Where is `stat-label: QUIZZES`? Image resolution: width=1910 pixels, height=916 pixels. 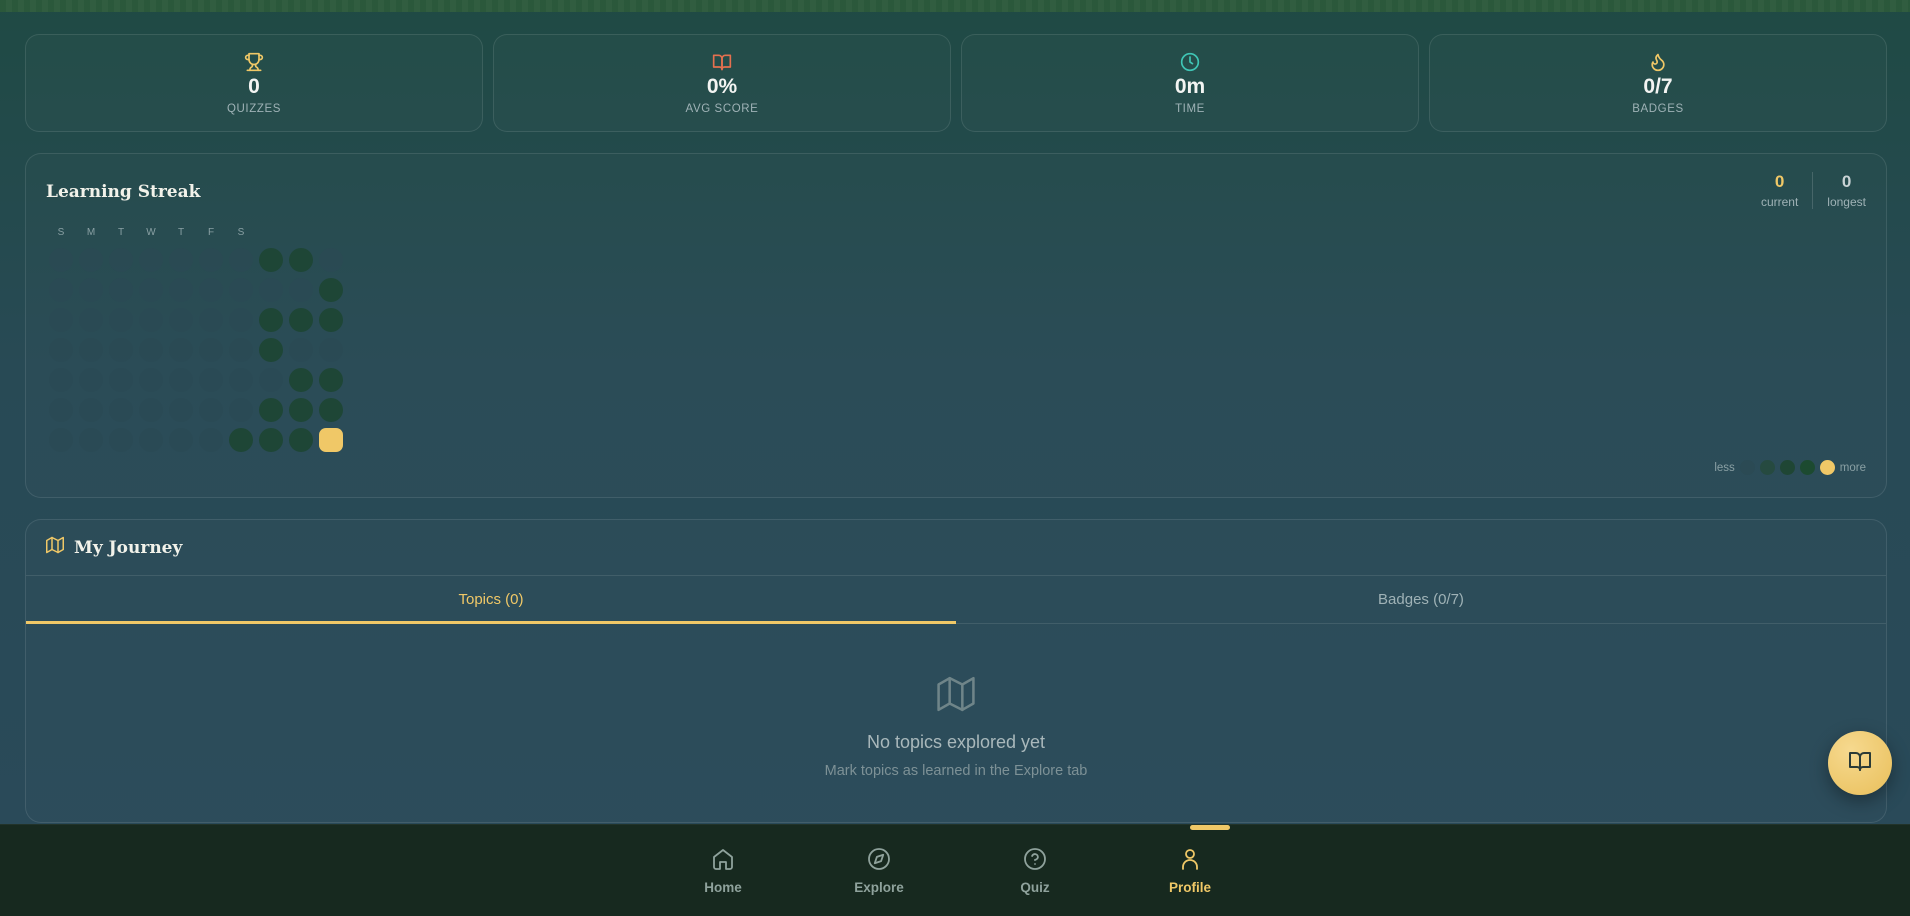
stat-label: QUIZZES is located at coordinates (254, 108).